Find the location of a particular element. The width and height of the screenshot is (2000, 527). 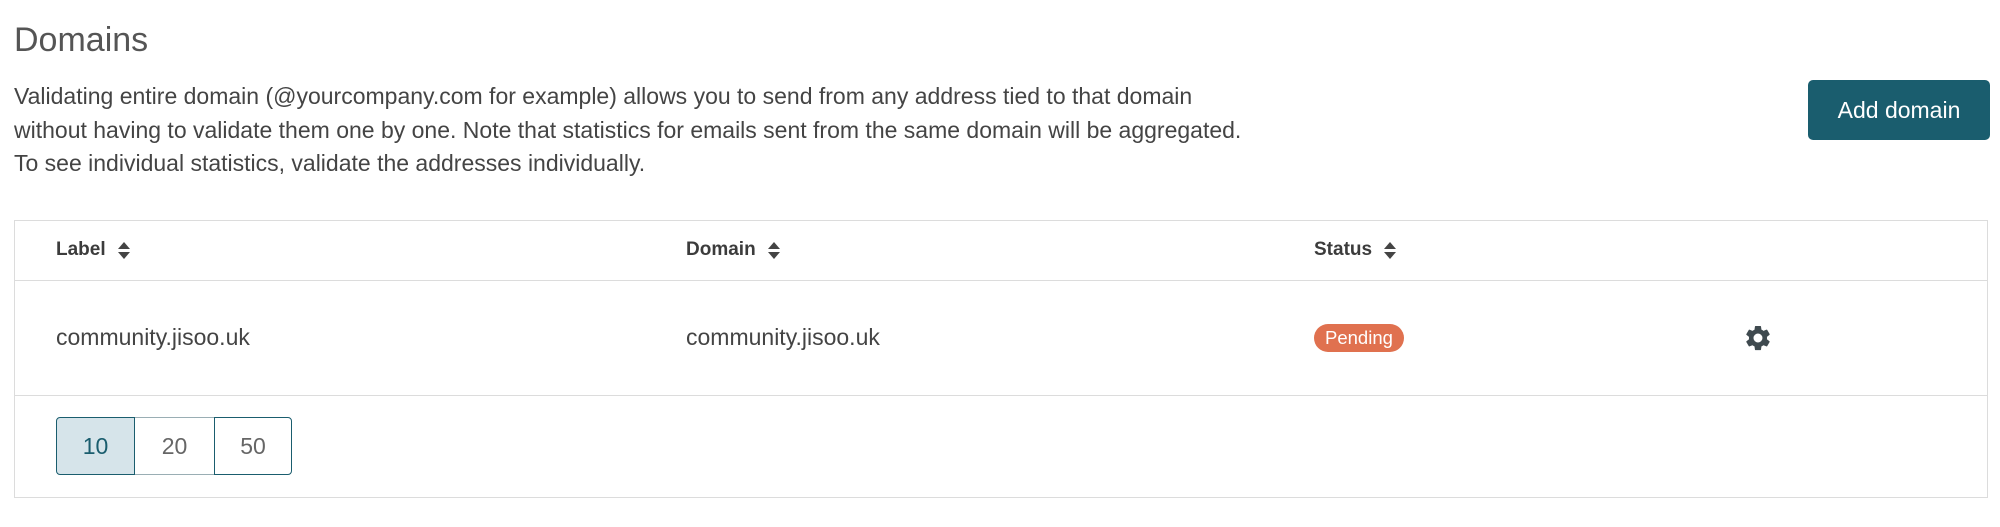

page-size-20-button: 20 is located at coordinates (174, 446).